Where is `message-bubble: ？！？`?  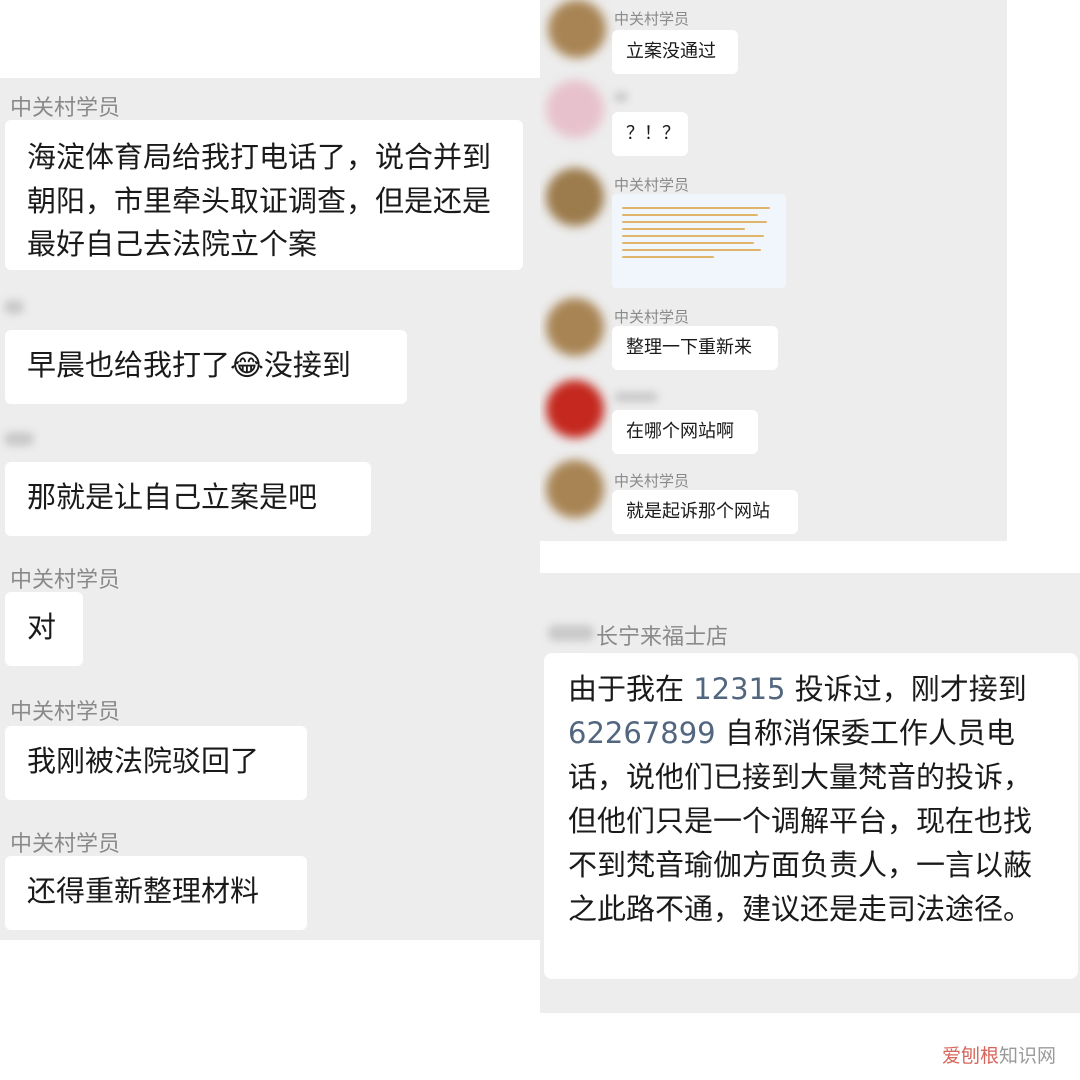
message-bubble: ？！？ is located at coordinates (650, 134).